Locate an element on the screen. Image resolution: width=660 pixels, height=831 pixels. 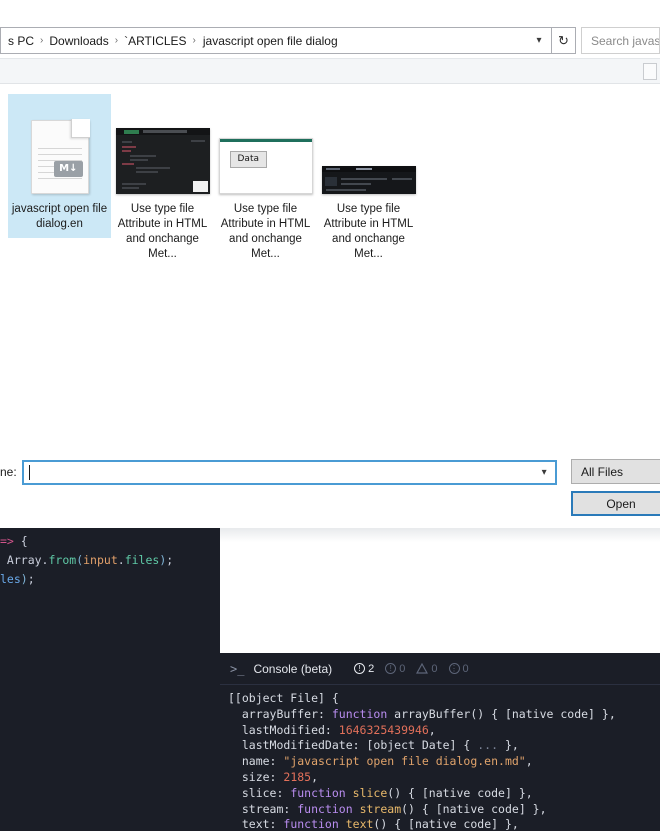
view-options-button is located at coordinates (650, 71).